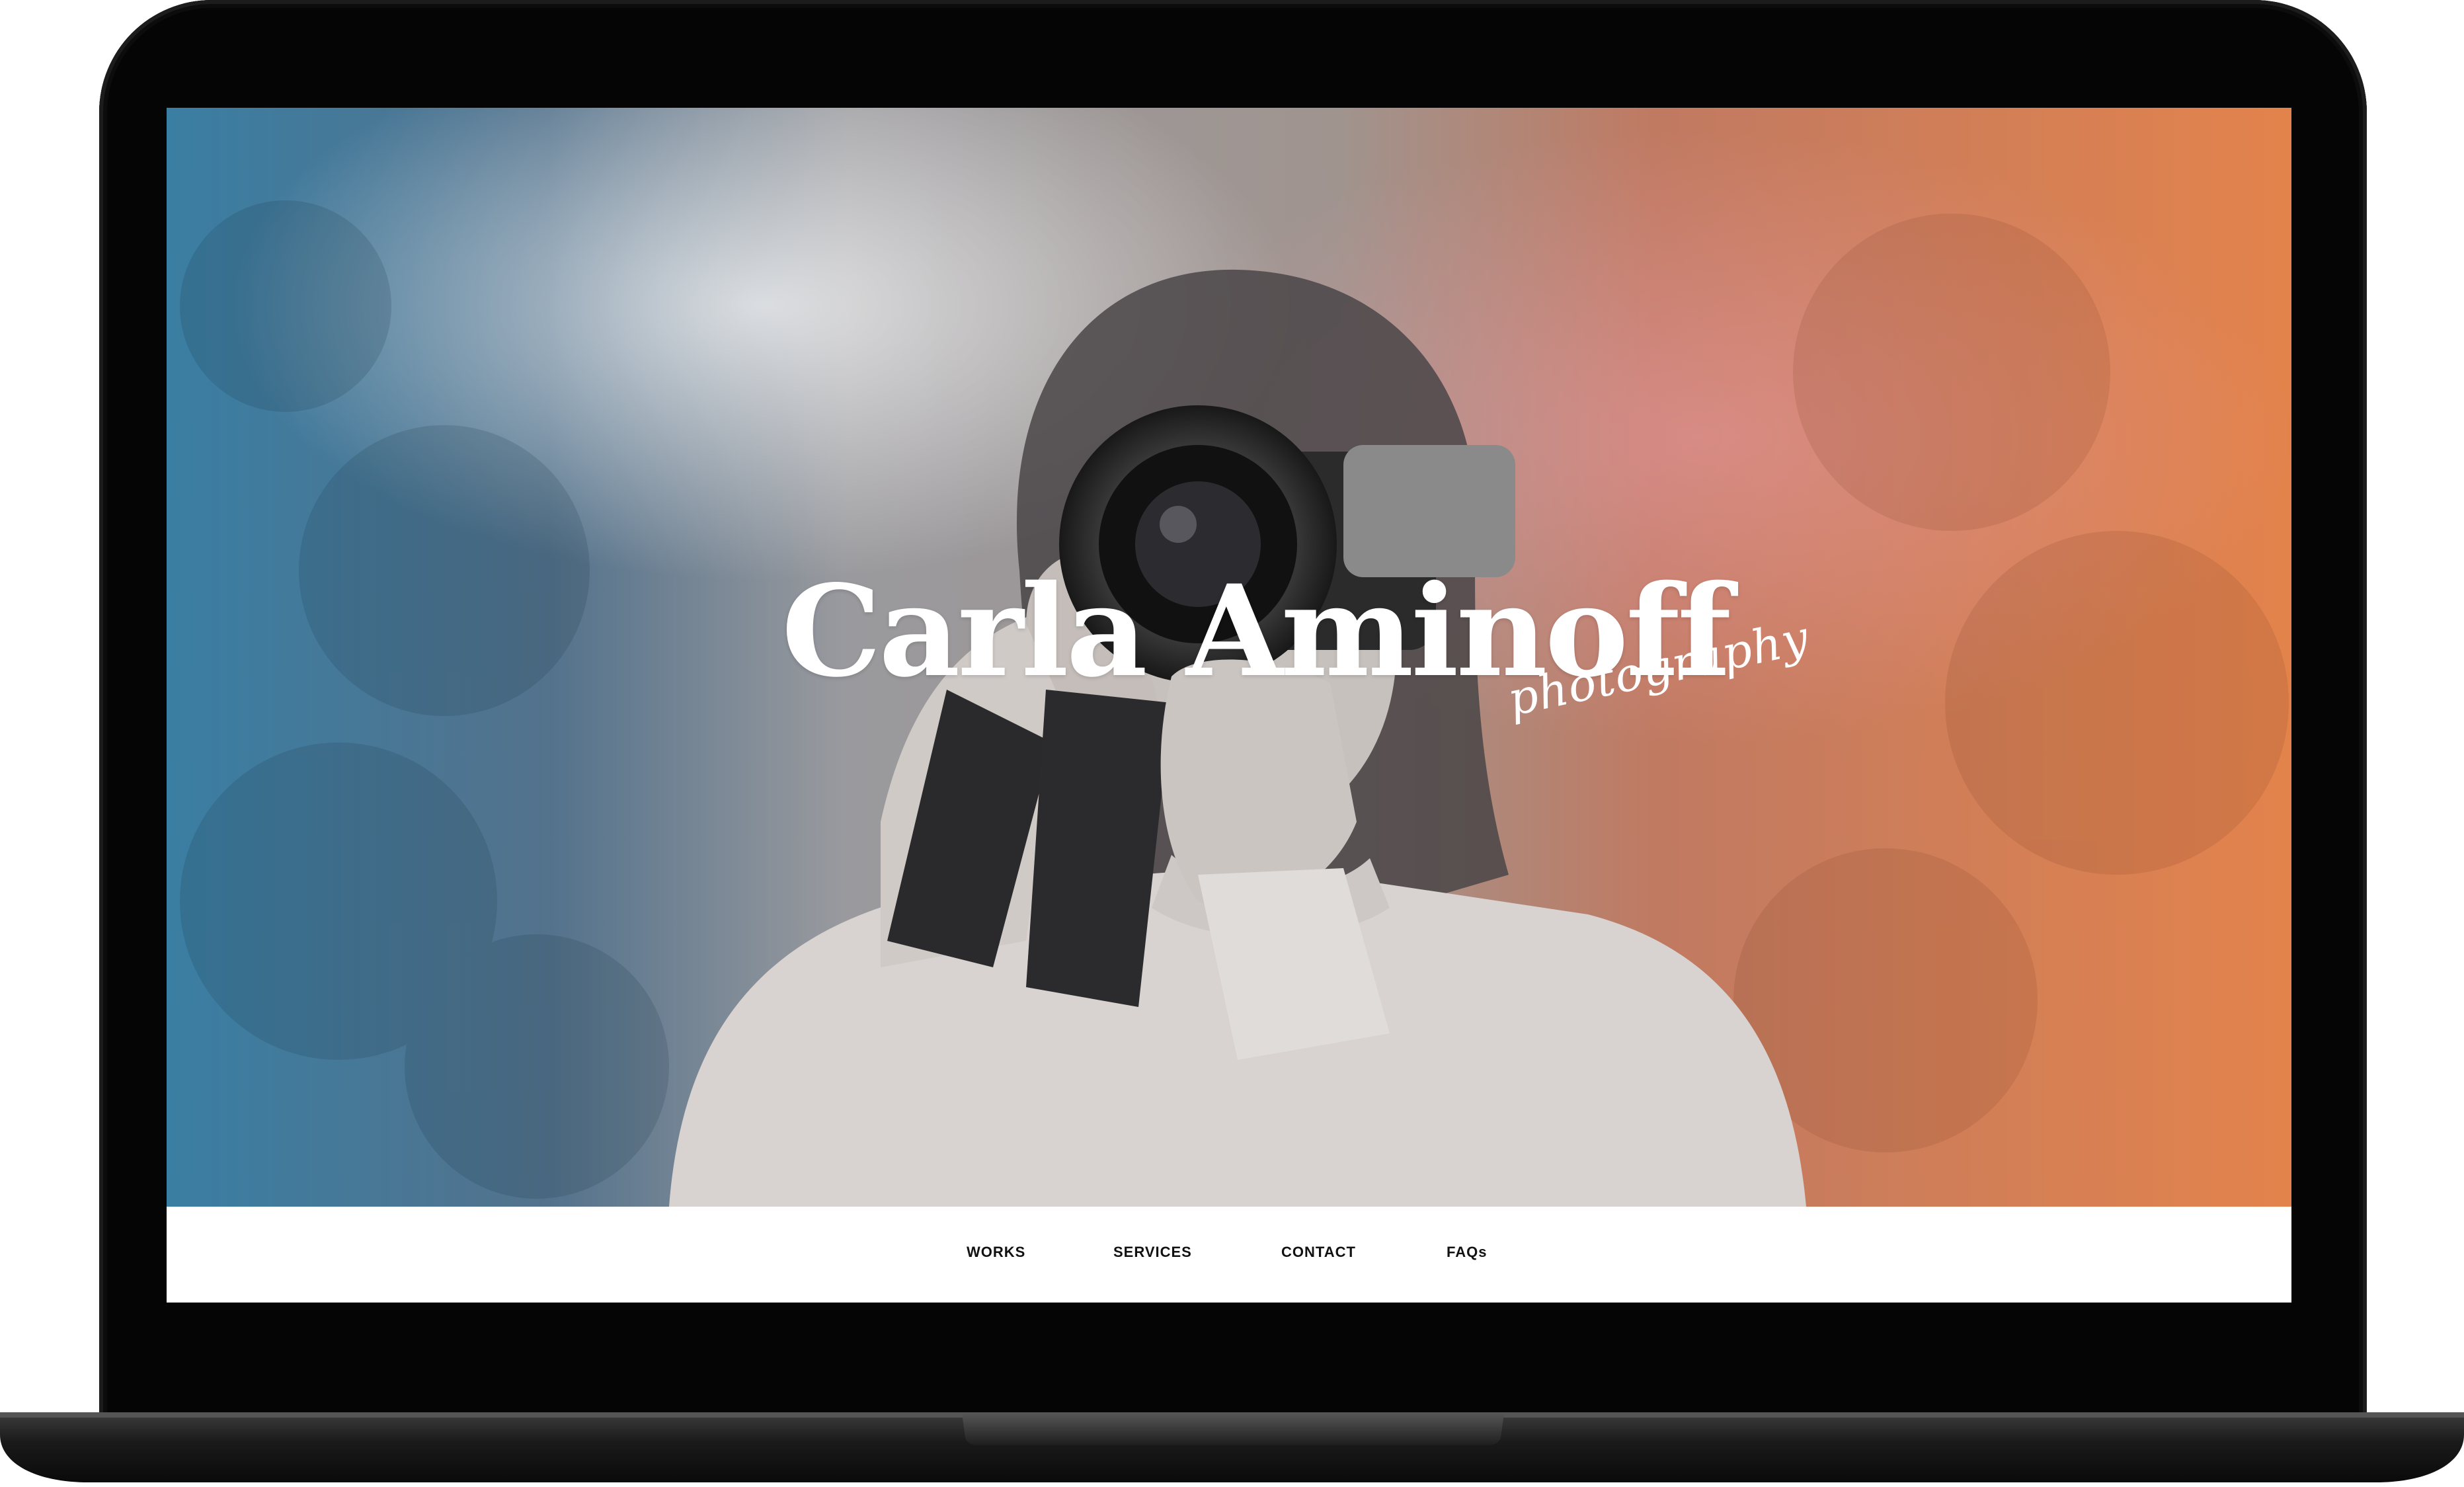  What do you see at coordinates (1229, 1255) in the screenshot?
I see `main-navigation: WORKS SERVICES CONTACT FAQs` at bounding box center [1229, 1255].